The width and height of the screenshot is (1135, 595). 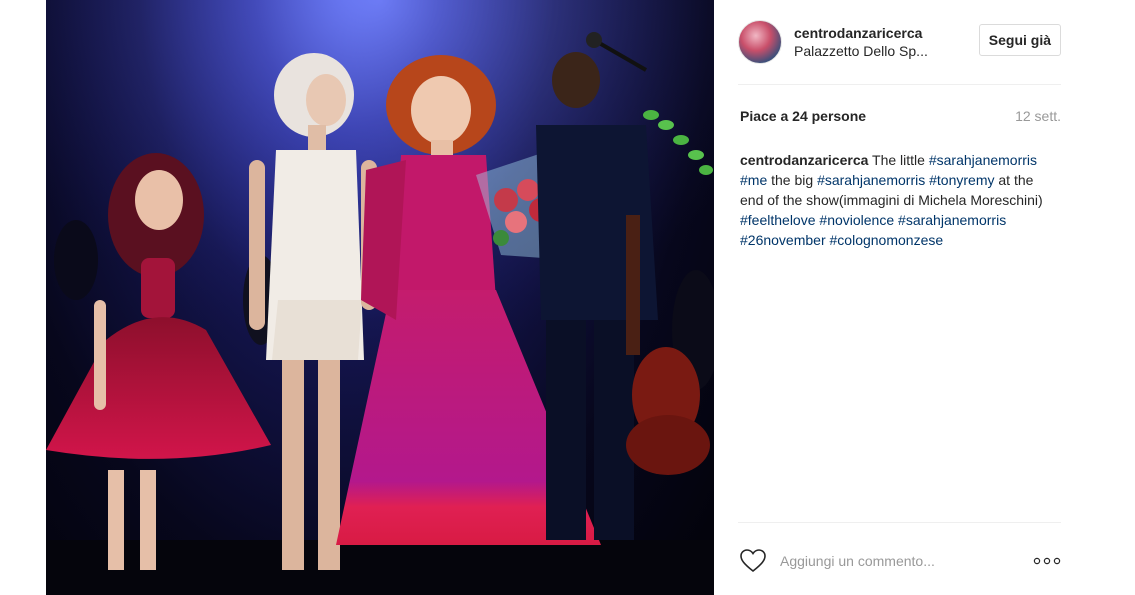 I want to click on hashtag-link: #feelthelove, so click(x=778, y=220).